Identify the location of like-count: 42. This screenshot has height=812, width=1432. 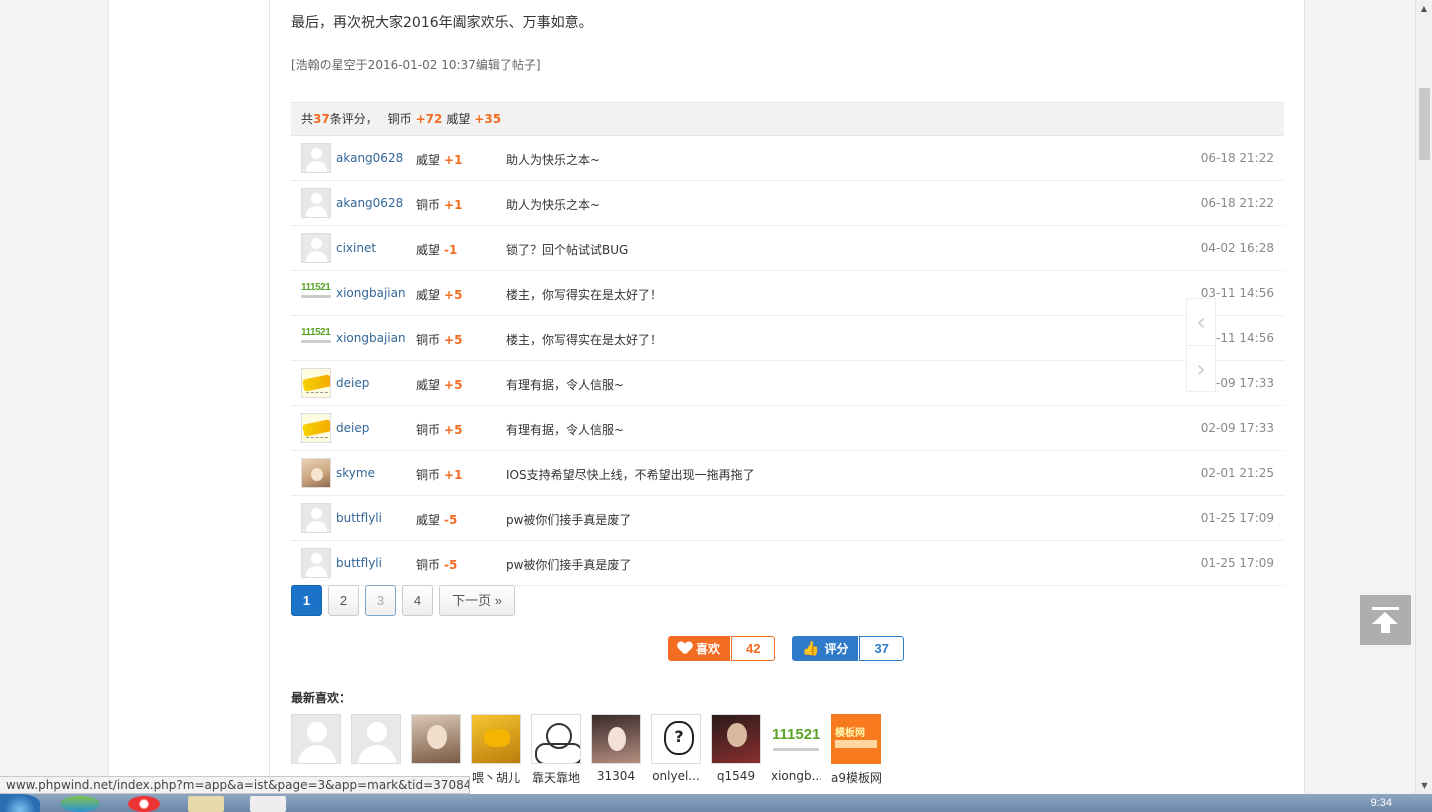
(753, 648).